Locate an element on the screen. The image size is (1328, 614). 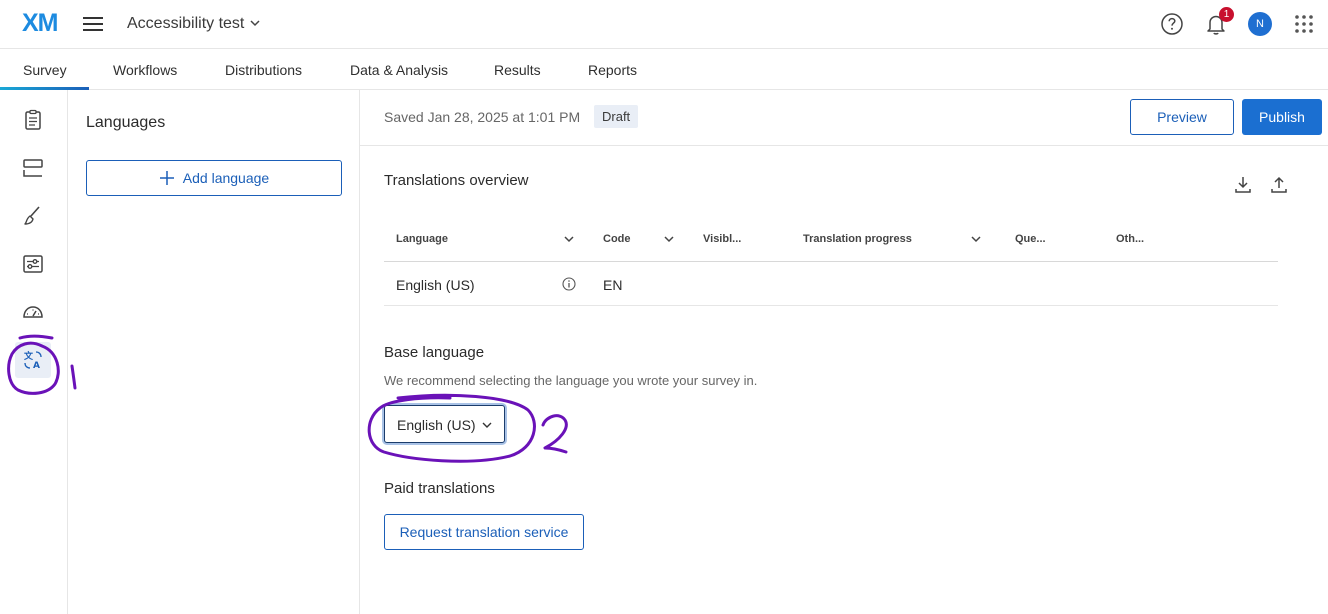
notification-badge: 1 is located at coordinates (1226, 14).